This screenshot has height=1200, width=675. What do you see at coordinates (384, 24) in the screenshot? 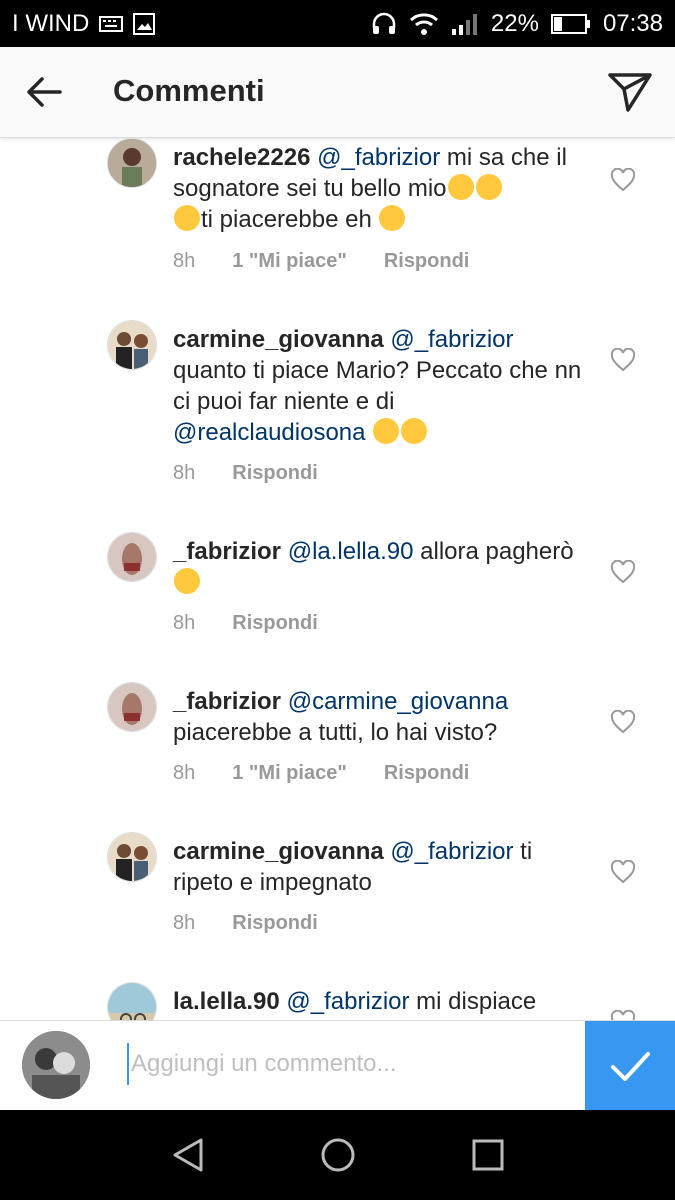
I see `headphones-icon` at bounding box center [384, 24].